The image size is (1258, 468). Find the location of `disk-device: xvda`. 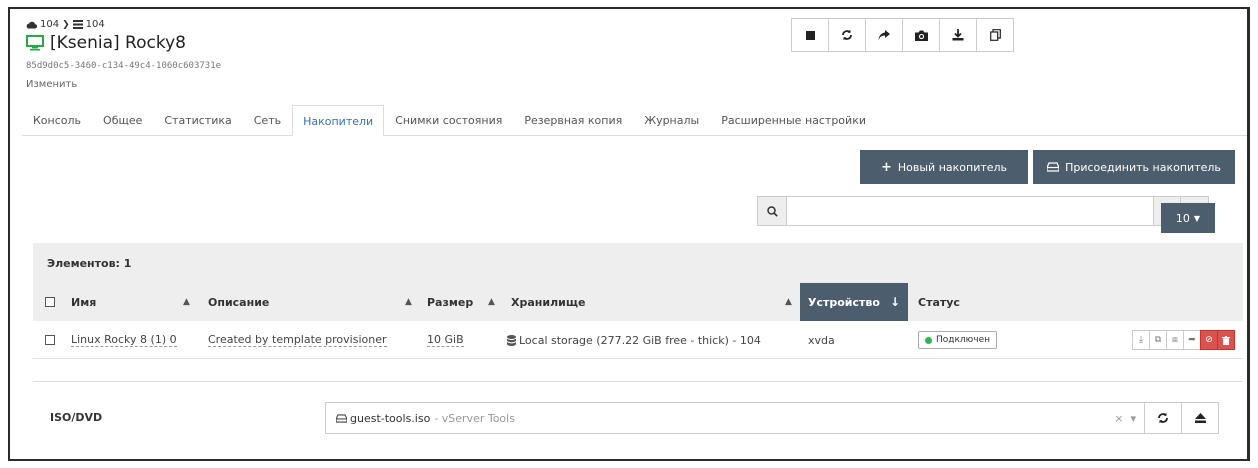

disk-device: xvda is located at coordinates (821, 340).